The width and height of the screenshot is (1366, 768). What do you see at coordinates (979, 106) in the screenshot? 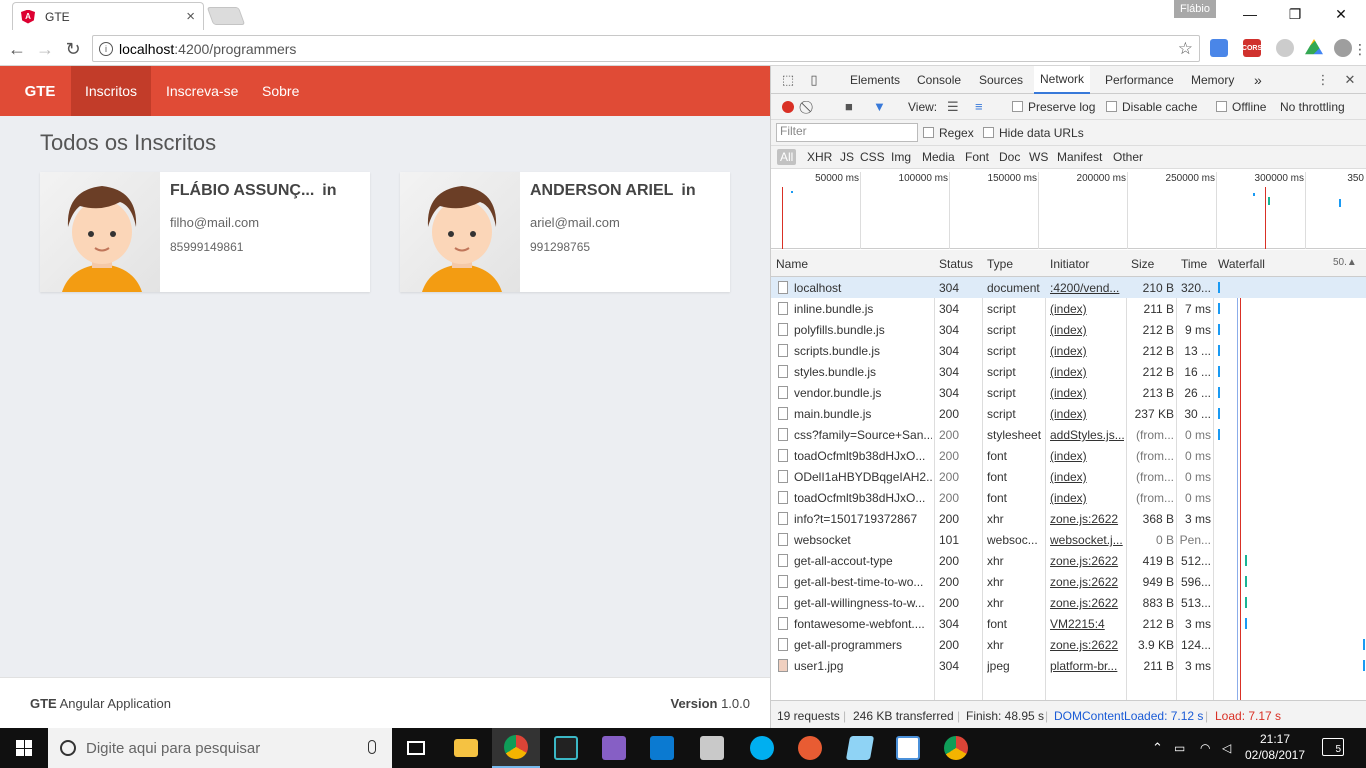
I see `overview-icon: ≡` at bounding box center [979, 106].